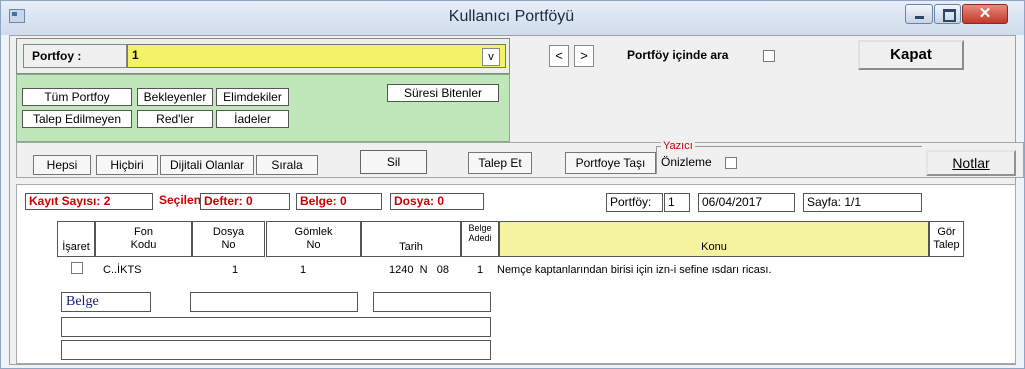 The height and width of the screenshot is (369, 1025). I want to click on column-header-document-count: Belge Adedi, so click(480, 239).